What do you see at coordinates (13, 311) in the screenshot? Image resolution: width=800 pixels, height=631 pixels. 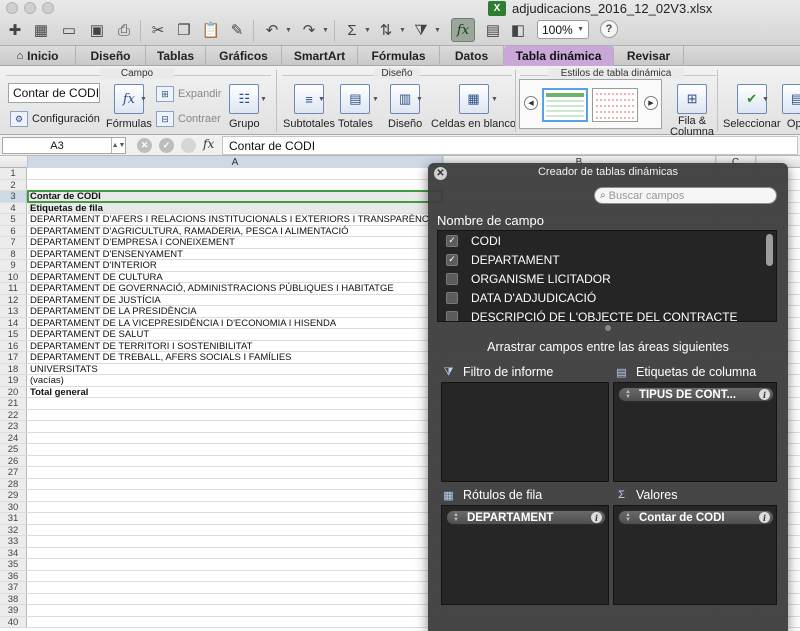 I see `row-number: 13` at bounding box center [13, 311].